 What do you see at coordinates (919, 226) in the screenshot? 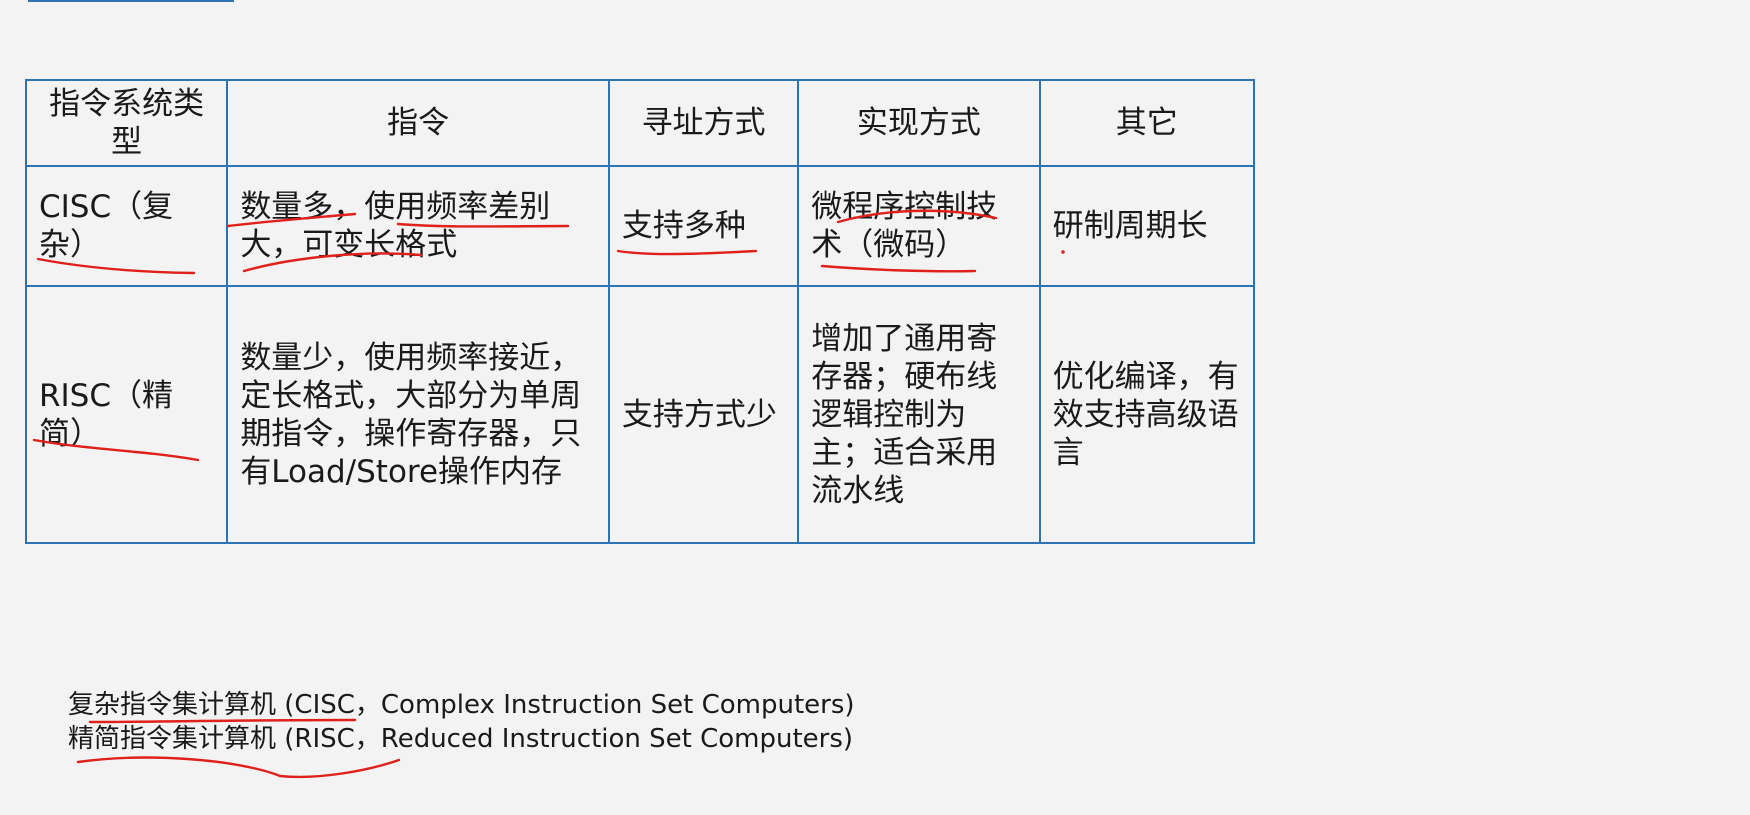
I see `cisc-implementation-cell: 微程序控制技术（微码）` at bounding box center [919, 226].